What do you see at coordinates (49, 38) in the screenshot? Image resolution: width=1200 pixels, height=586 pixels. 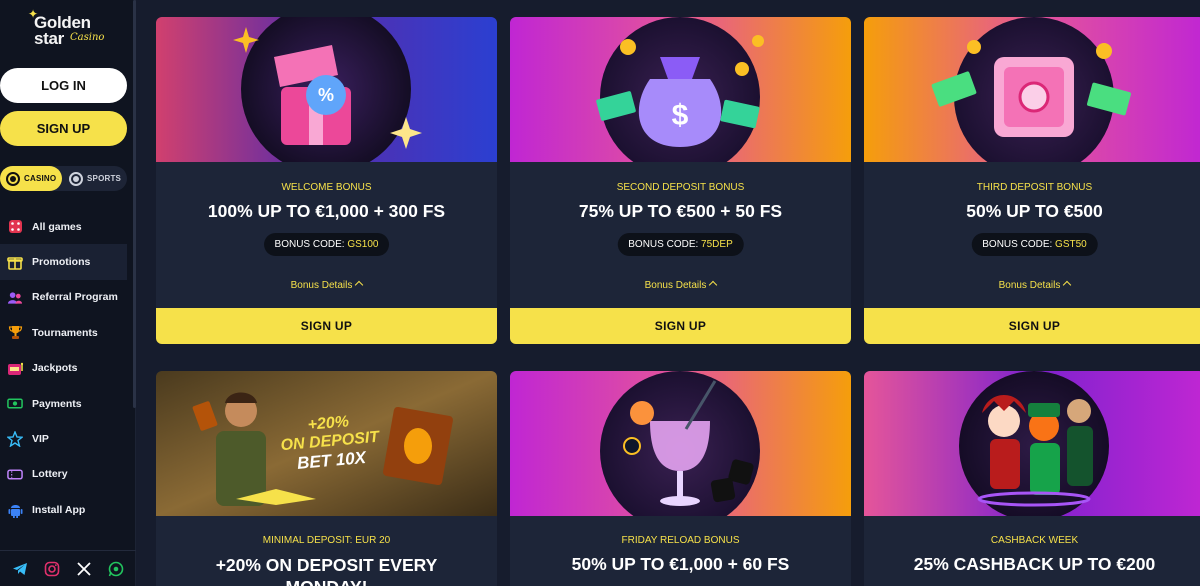 I see `brand-line2: star` at bounding box center [49, 38].